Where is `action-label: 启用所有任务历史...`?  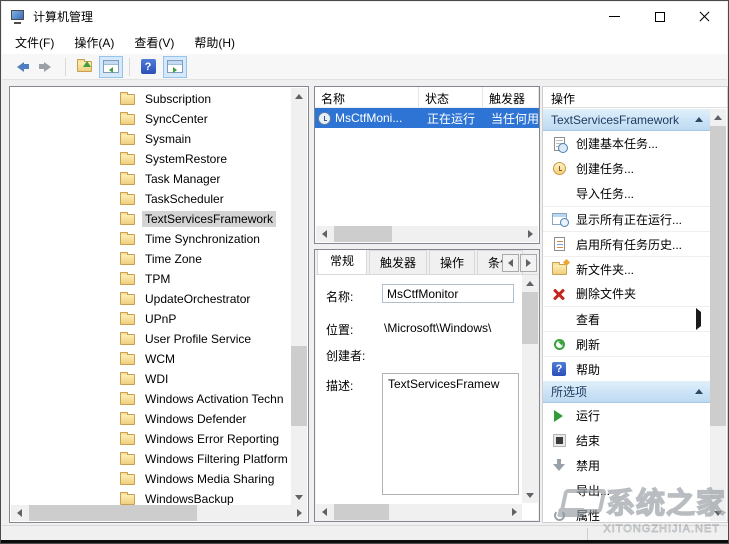 action-label: 启用所有任务历史... is located at coordinates (629, 244).